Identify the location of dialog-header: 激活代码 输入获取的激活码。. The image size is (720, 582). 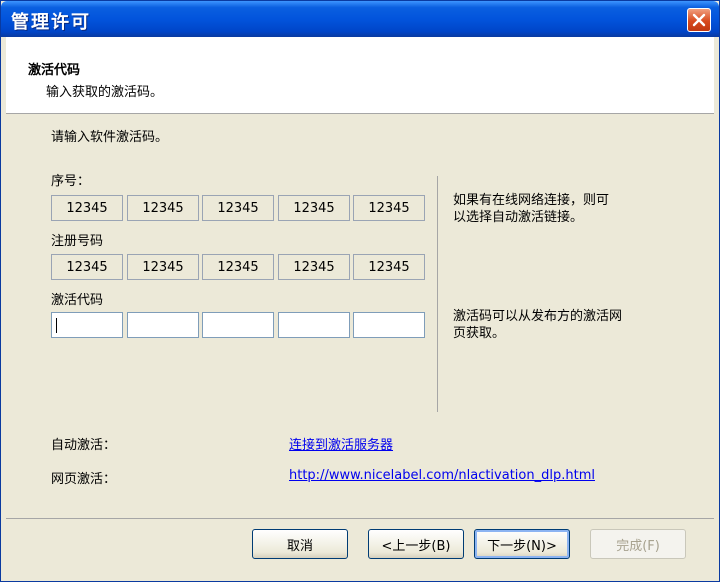
(360, 75).